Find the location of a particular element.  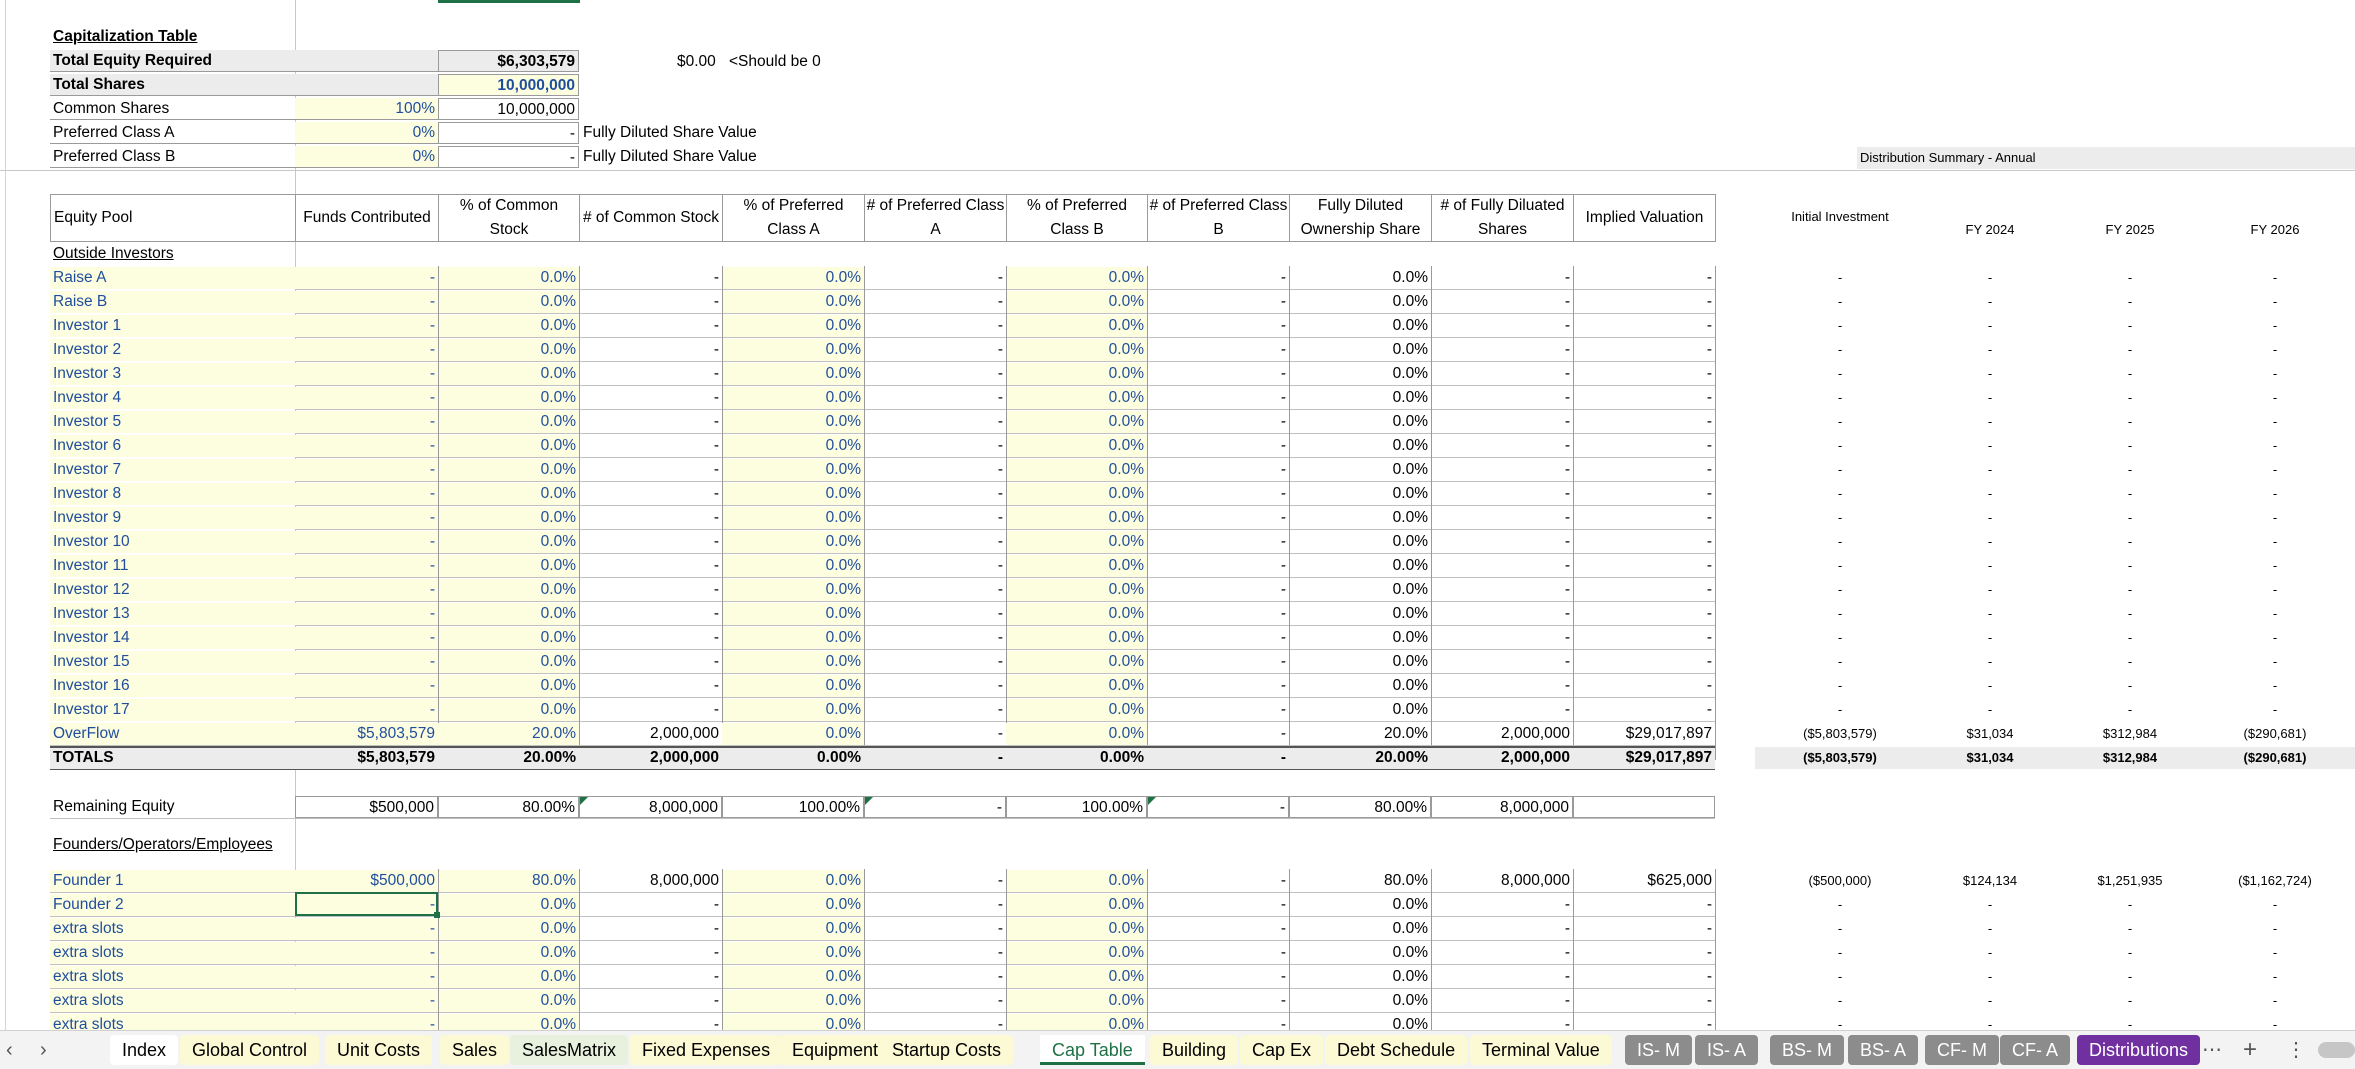

tab-bs-m: BS- M is located at coordinates (1807, 1050).